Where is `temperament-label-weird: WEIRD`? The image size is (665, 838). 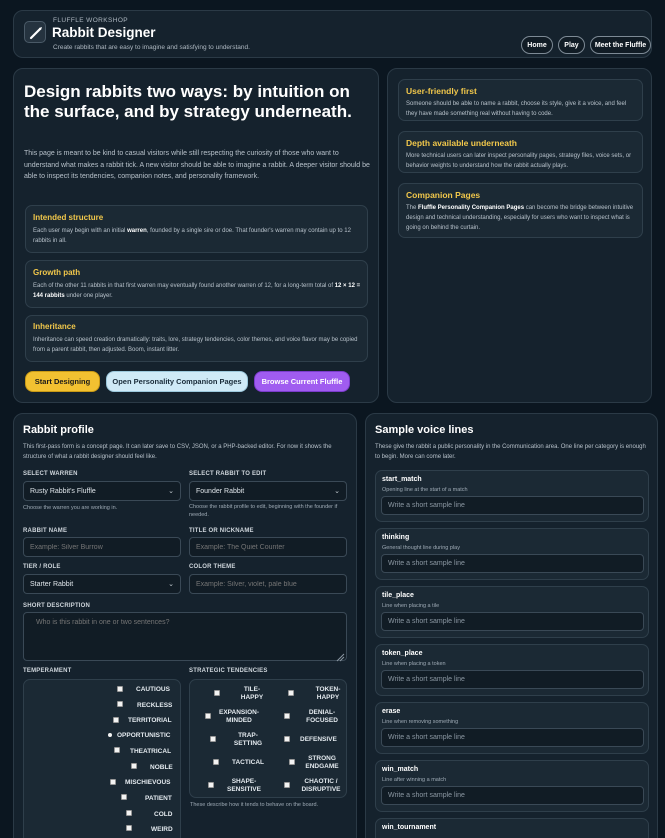 temperament-label-weird: WEIRD is located at coordinates (162, 829).